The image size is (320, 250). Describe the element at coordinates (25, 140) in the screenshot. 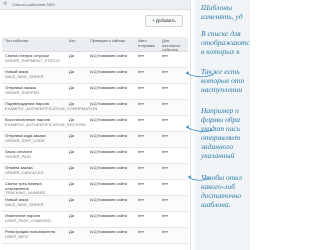

I see `event-type-code: ORDER_SHIP_CODE` at that location.